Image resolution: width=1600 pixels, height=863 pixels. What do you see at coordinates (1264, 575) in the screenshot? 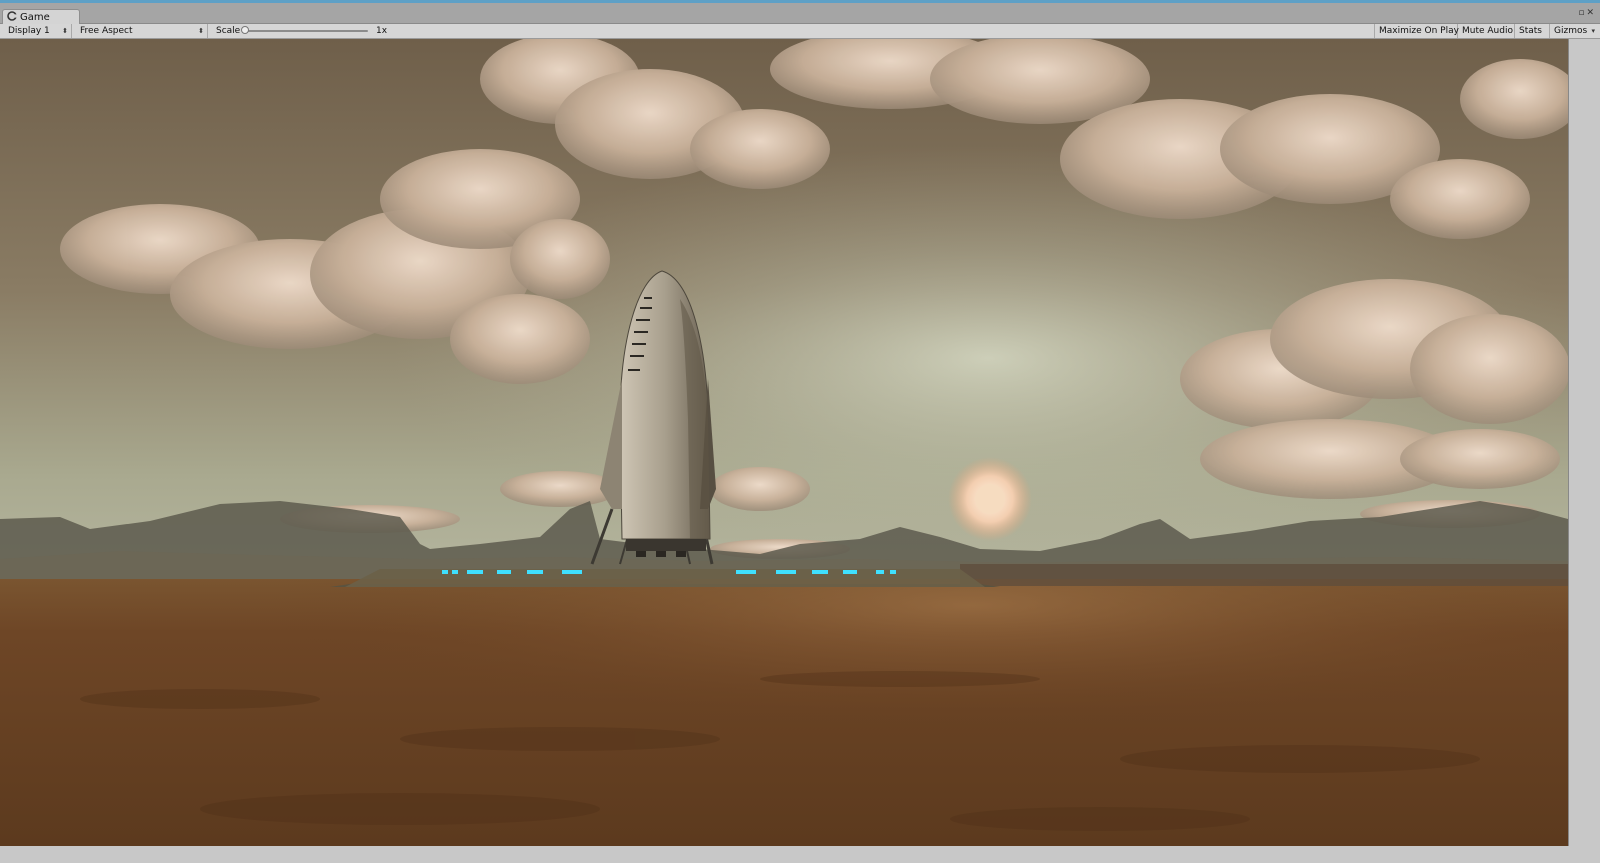
I see `distant-ridge` at bounding box center [1264, 575].